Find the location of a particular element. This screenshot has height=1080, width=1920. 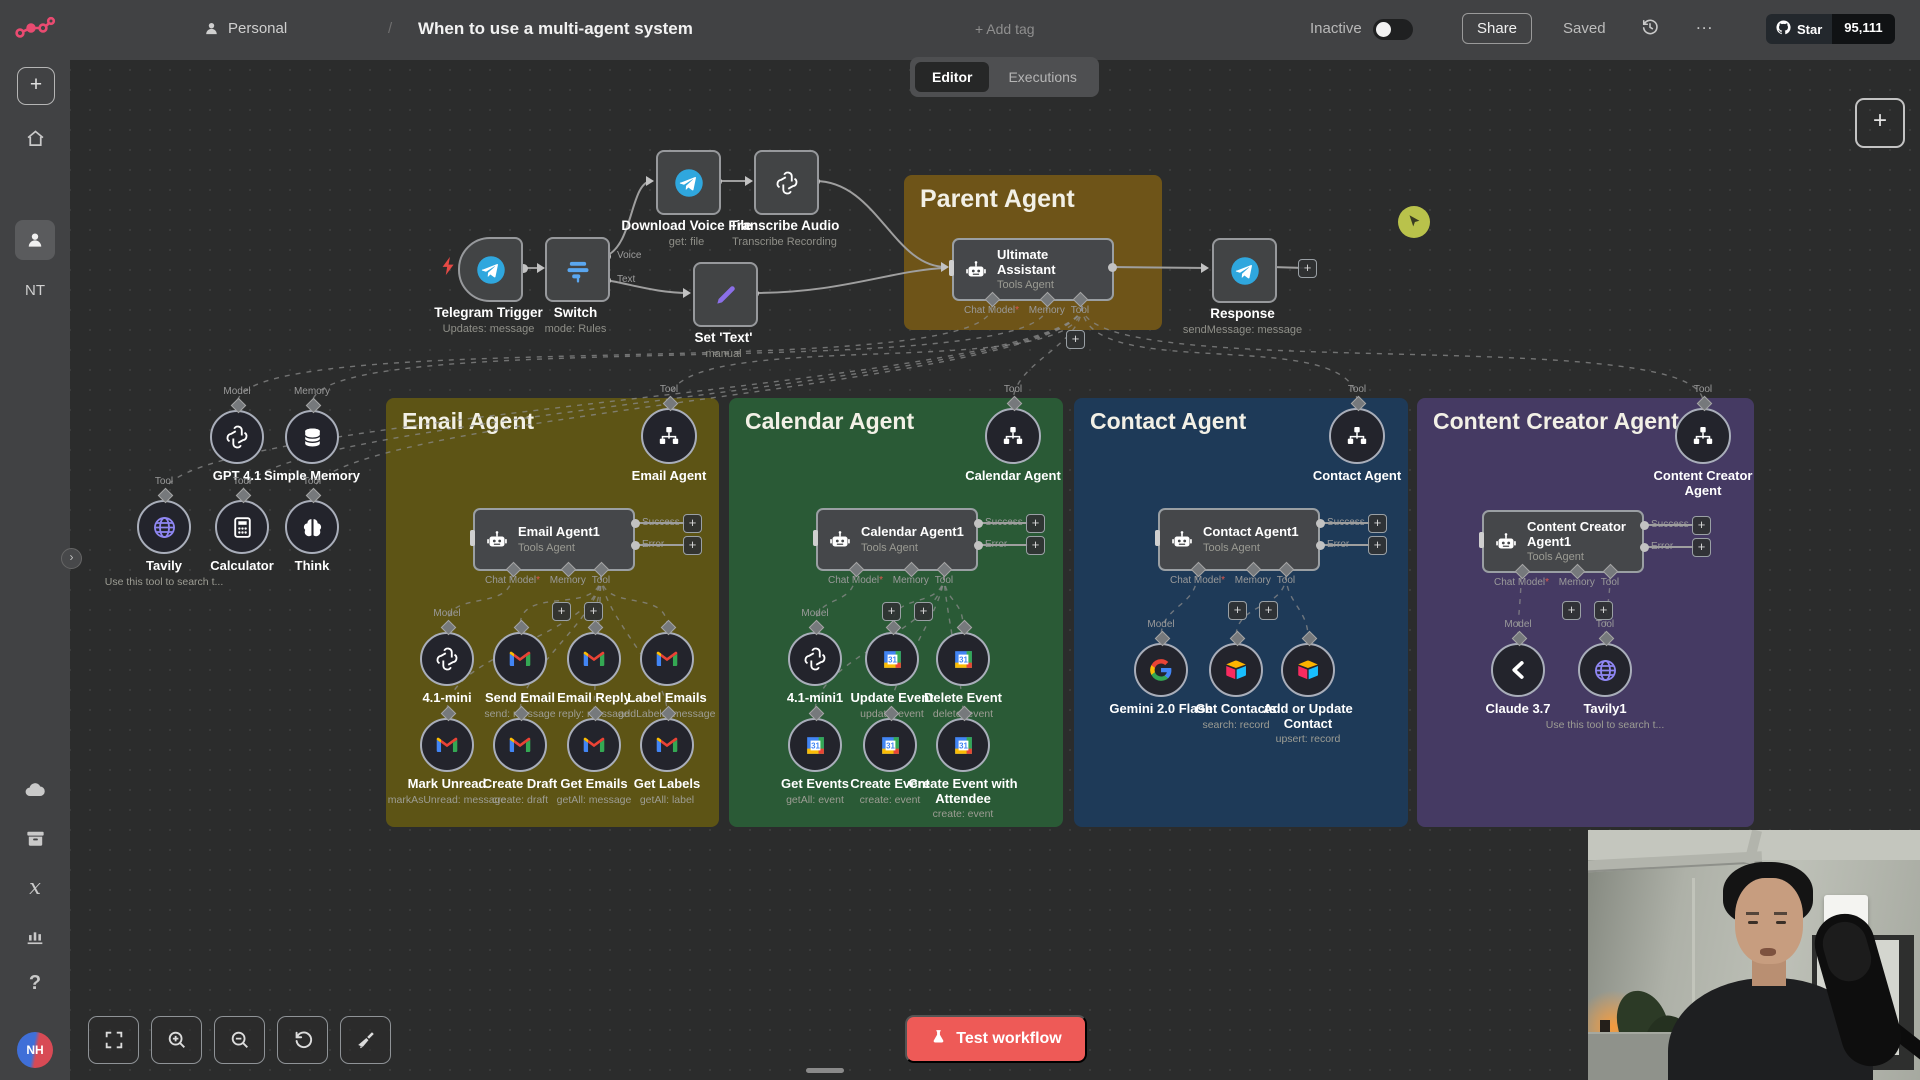

node-email-agent1: Email Agent1 Tools Agent is located at coordinates (554, 539).